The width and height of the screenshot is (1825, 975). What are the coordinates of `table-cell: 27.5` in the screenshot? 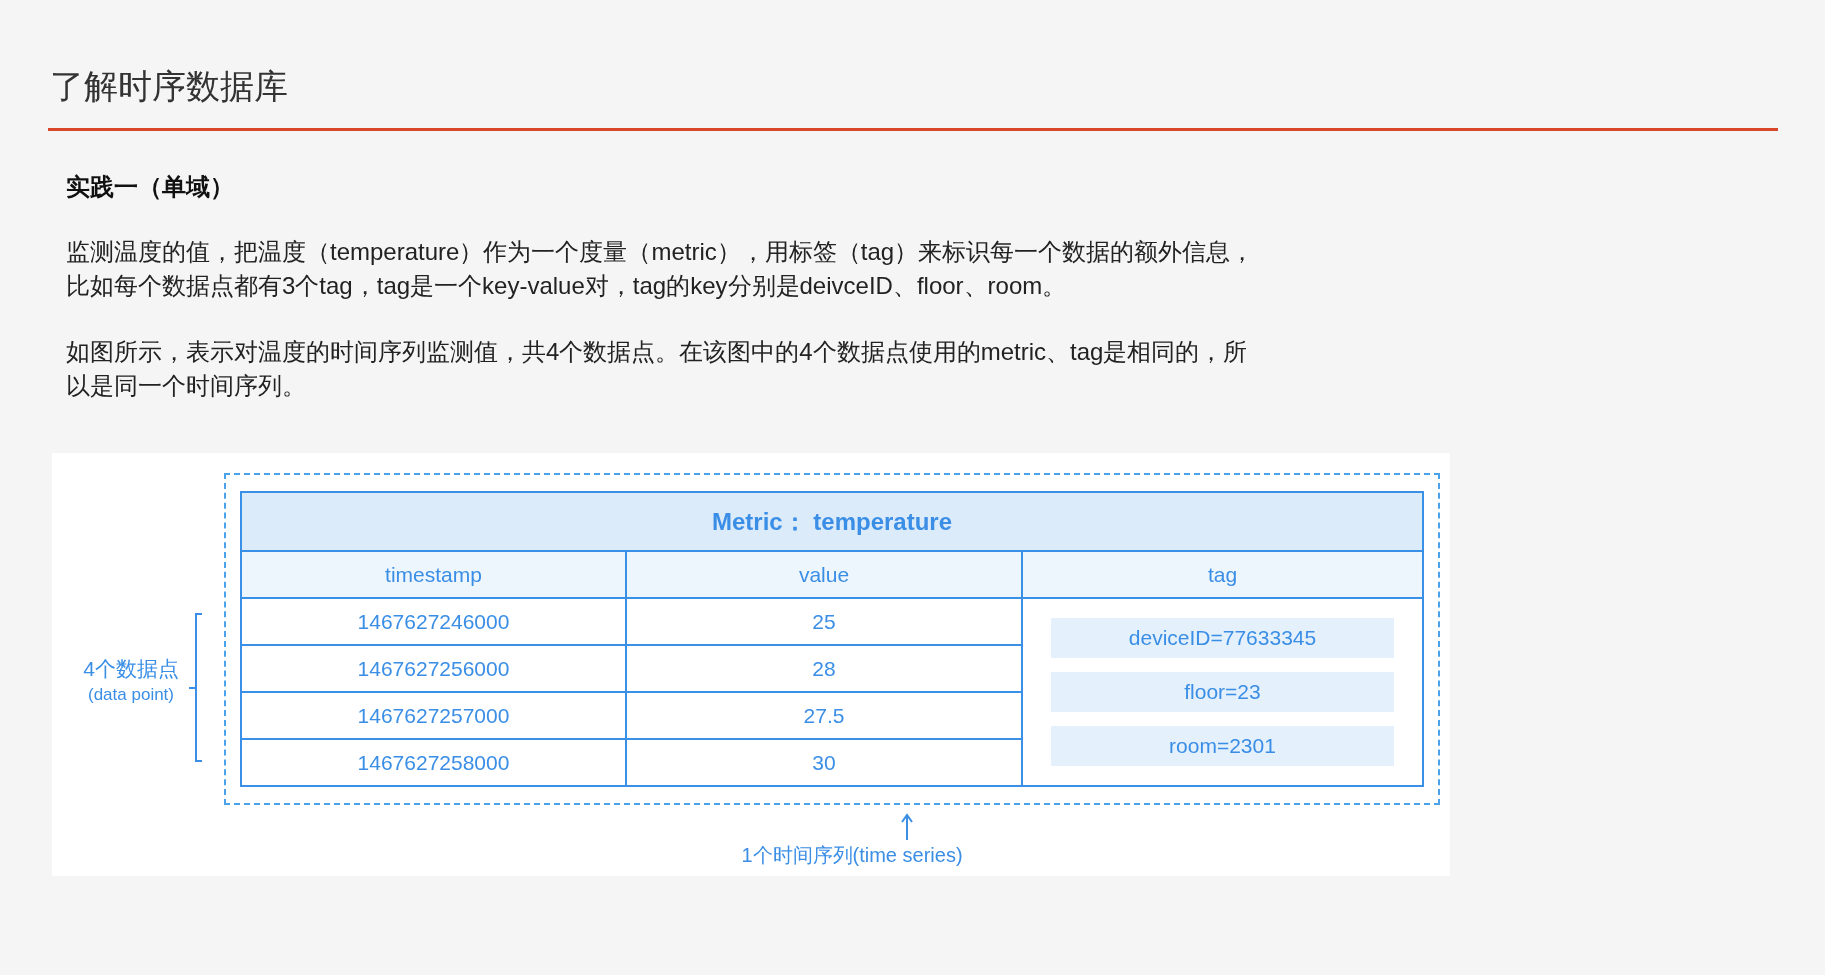 It's located at (825, 716).